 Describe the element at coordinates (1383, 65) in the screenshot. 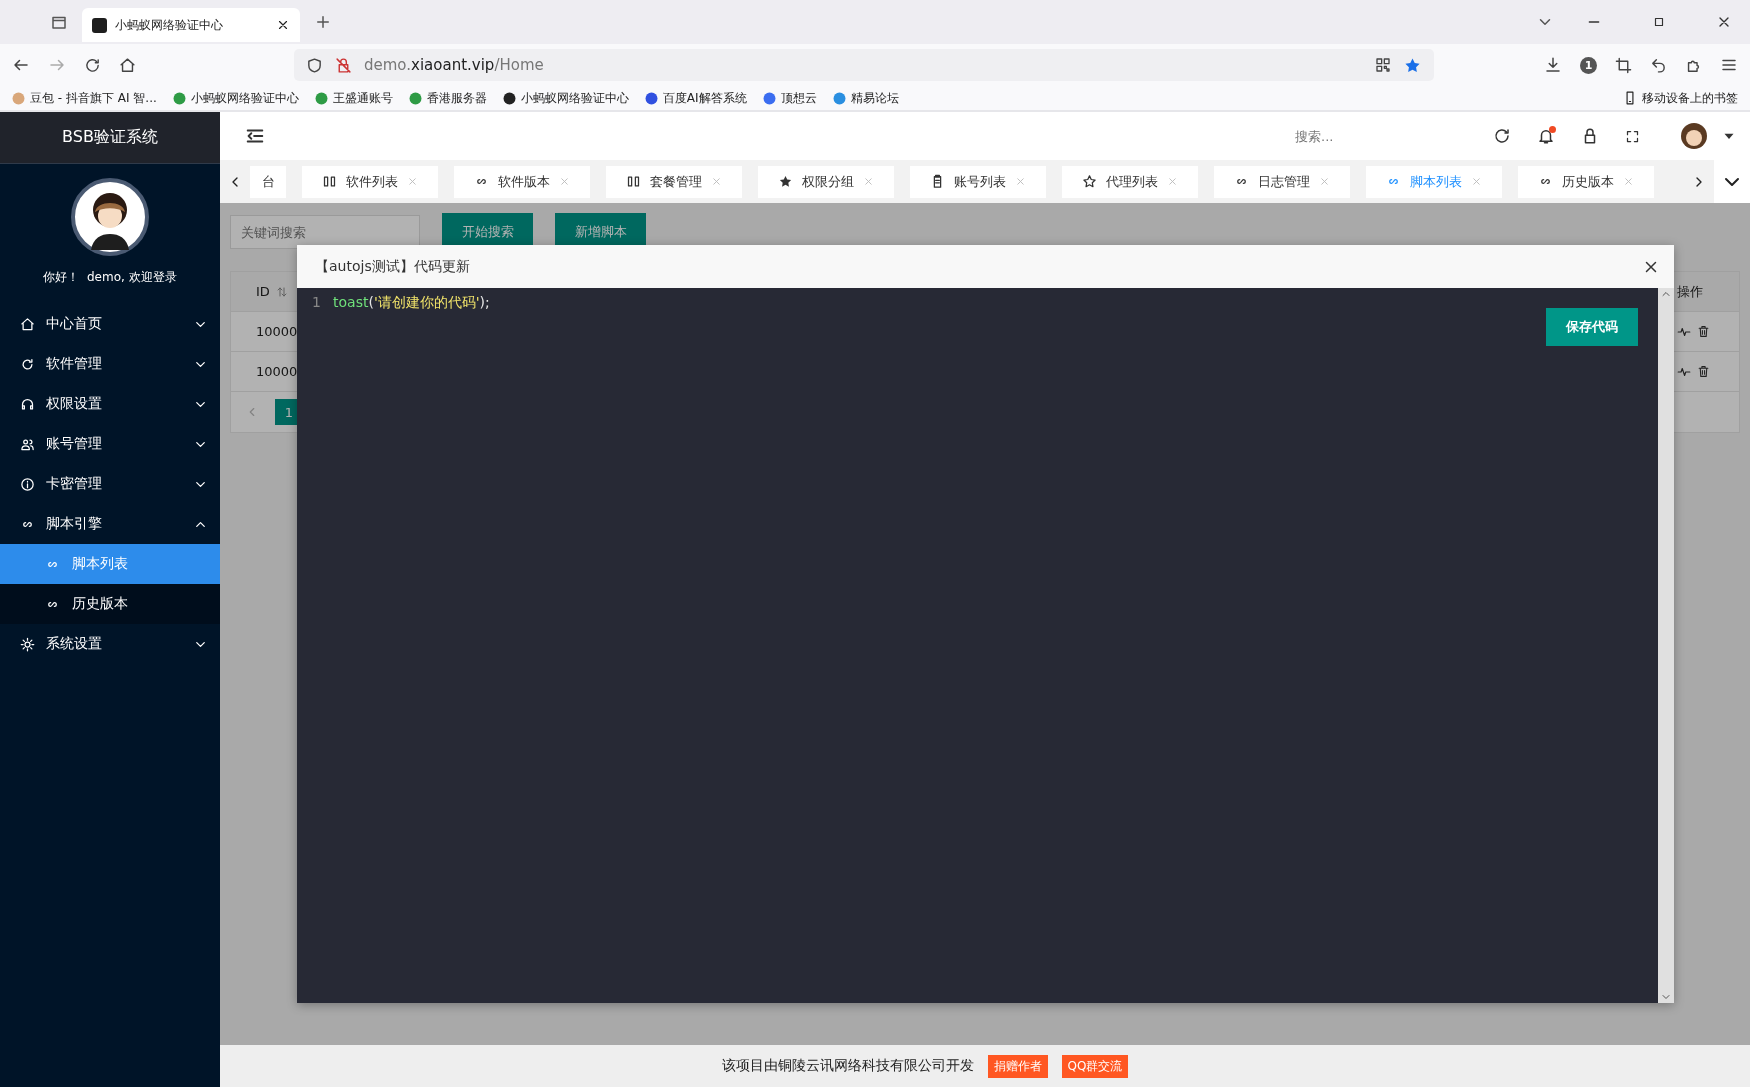

I see `qr-code-icon` at that location.